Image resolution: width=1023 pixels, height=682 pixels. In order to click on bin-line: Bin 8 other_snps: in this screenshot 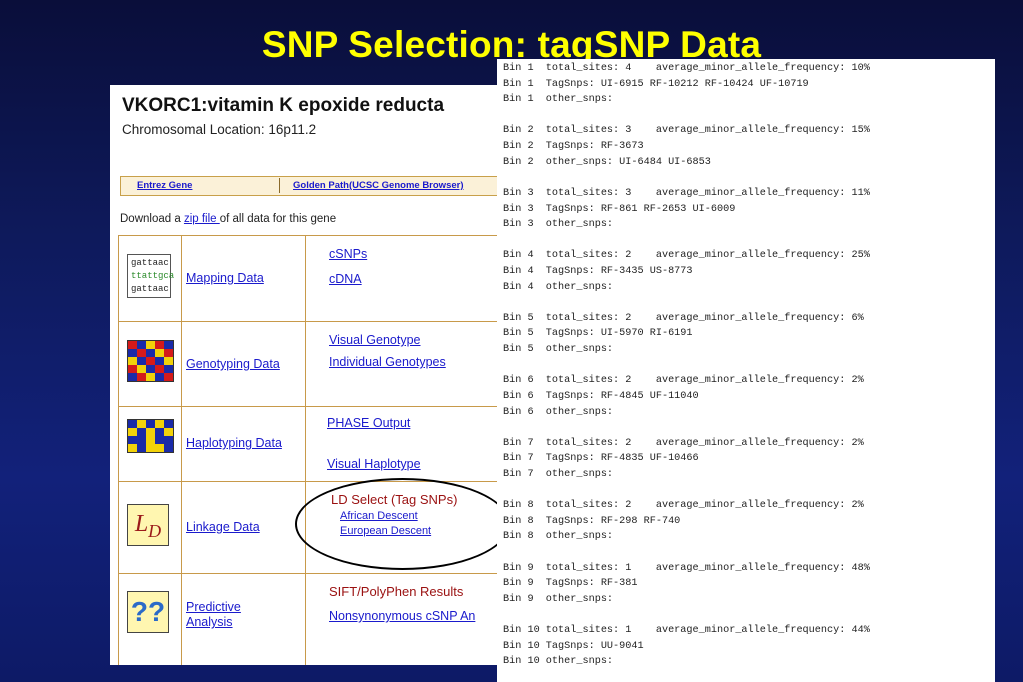, I will do `click(558, 537)`.